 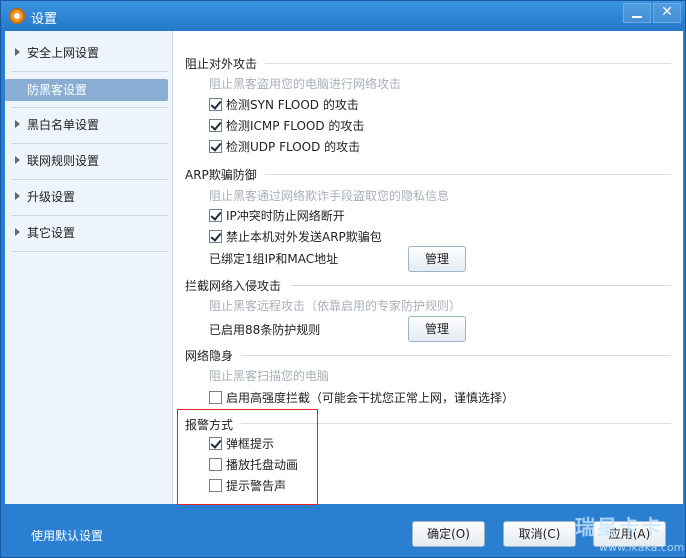 I want to click on section-description: 阻止黑客远程攻击（依靠启用的专家防护规则）, so click(x=335, y=306).